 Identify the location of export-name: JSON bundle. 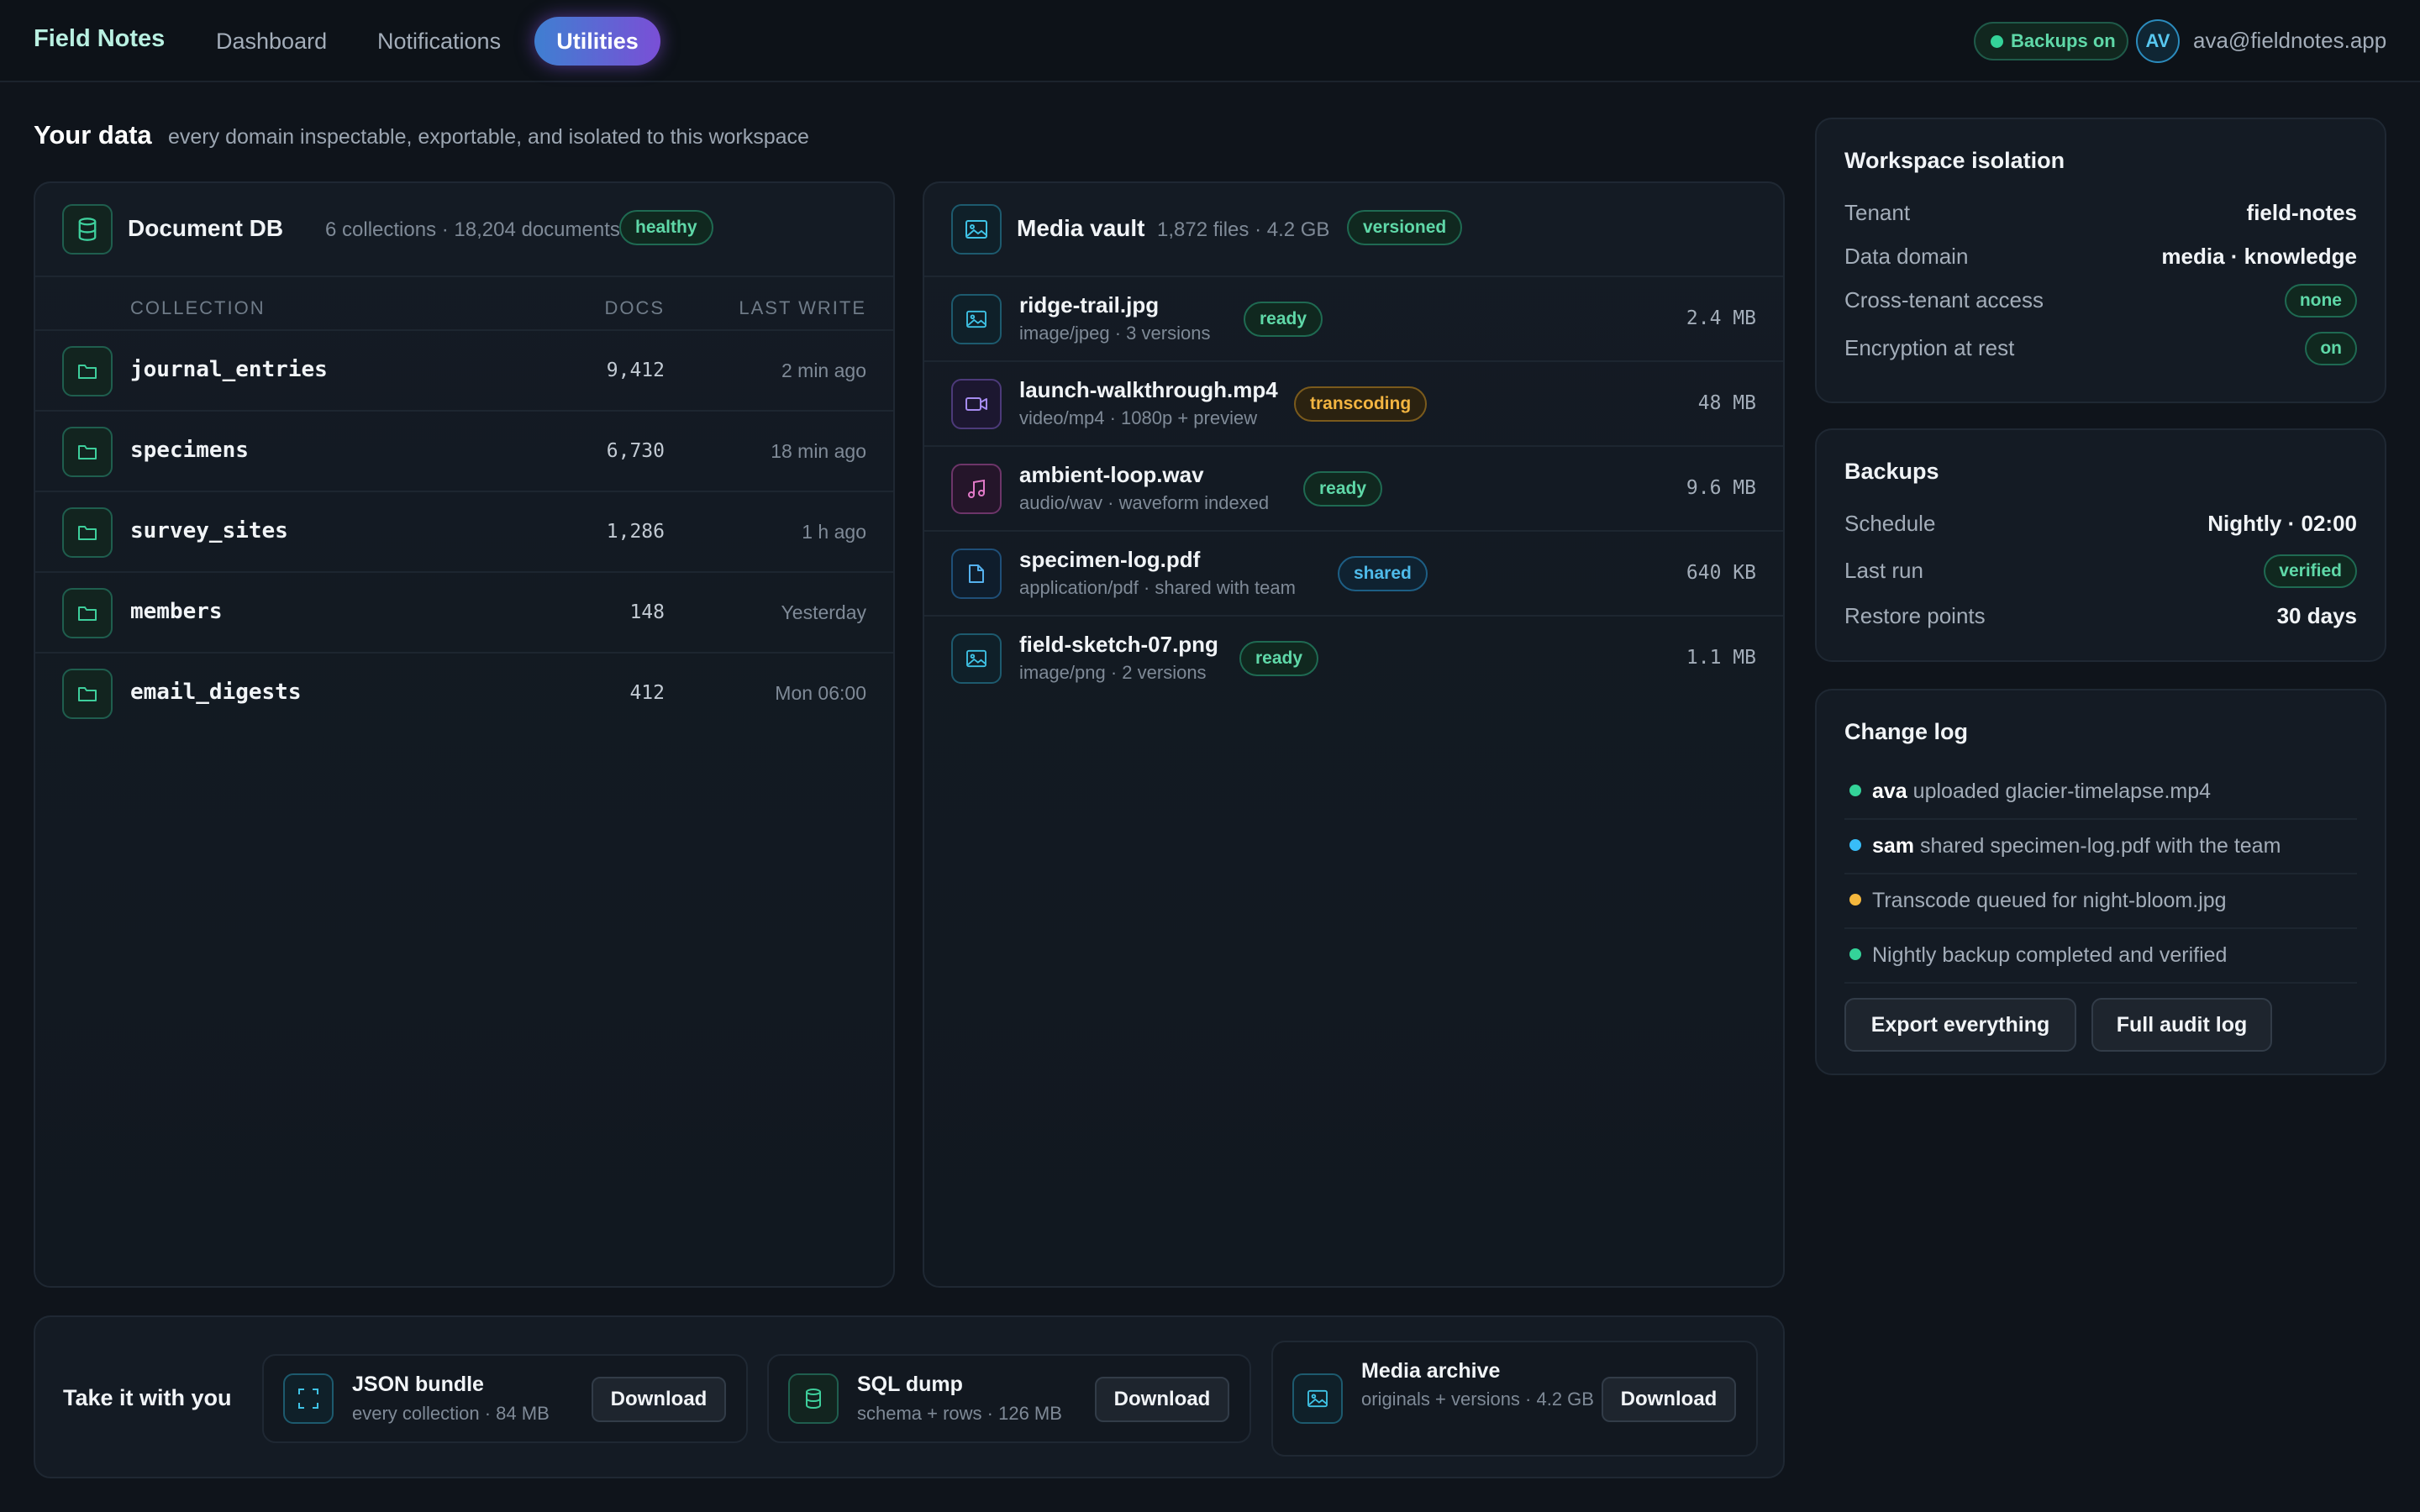
(418, 1384).